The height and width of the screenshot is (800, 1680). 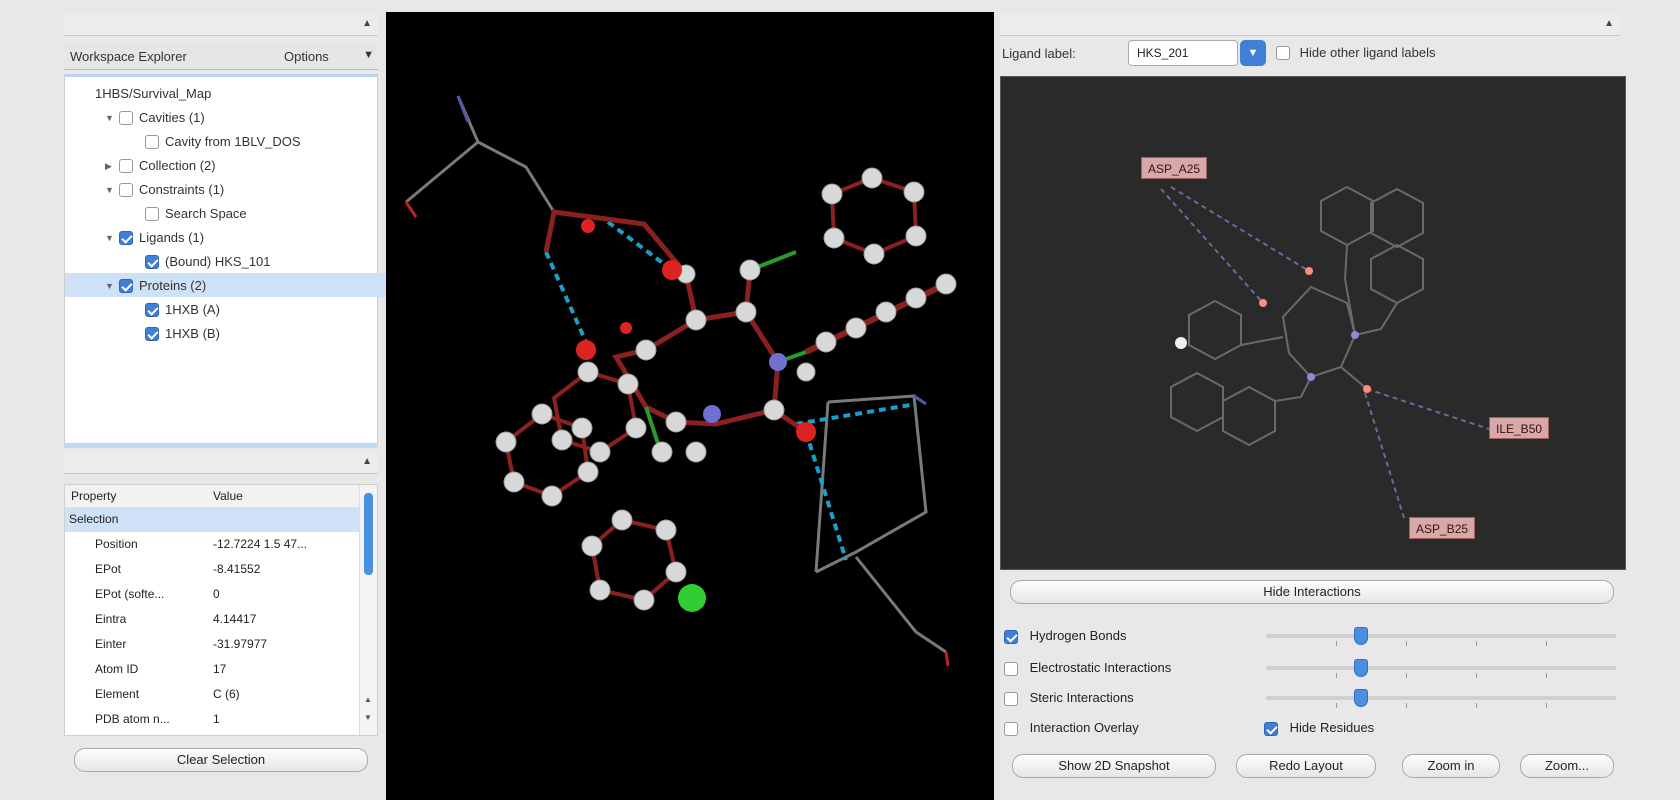 What do you see at coordinates (221, 57) in the screenshot?
I see `explorer-header: Workspace Explorer Options ▼` at bounding box center [221, 57].